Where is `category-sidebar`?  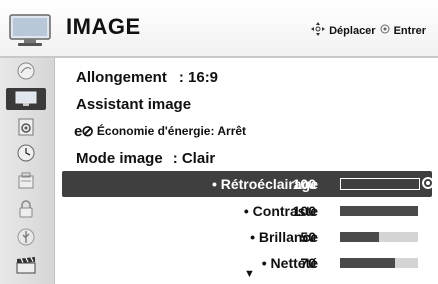 category-sidebar is located at coordinates (27, 171).